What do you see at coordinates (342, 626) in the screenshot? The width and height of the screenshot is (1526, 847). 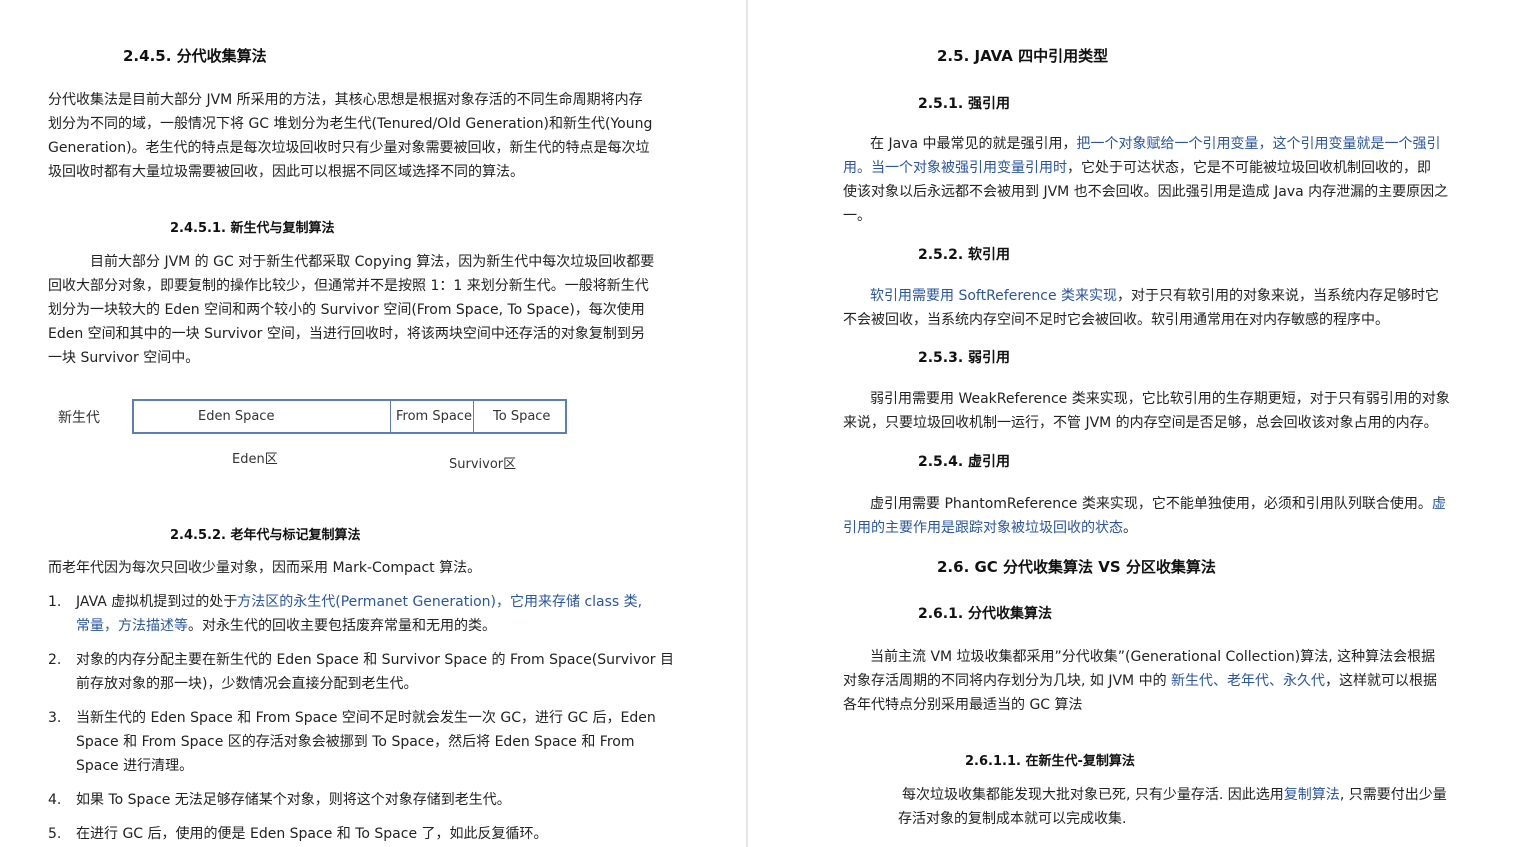 I see `text-span: 。对永生代的回收主要包括废弃常量和无用的类。` at bounding box center [342, 626].